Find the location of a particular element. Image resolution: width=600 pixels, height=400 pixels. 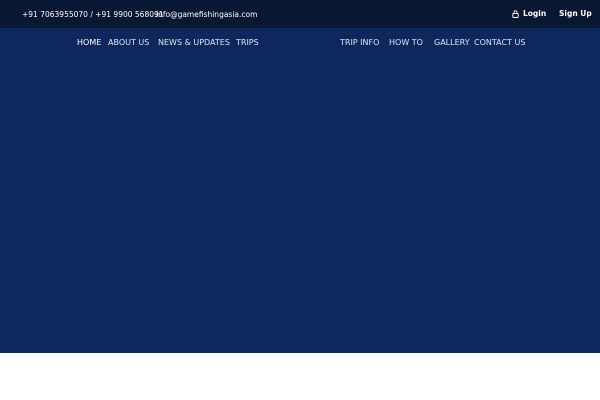

nav-item-contact-us: CONTACT US is located at coordinates (499, 42).